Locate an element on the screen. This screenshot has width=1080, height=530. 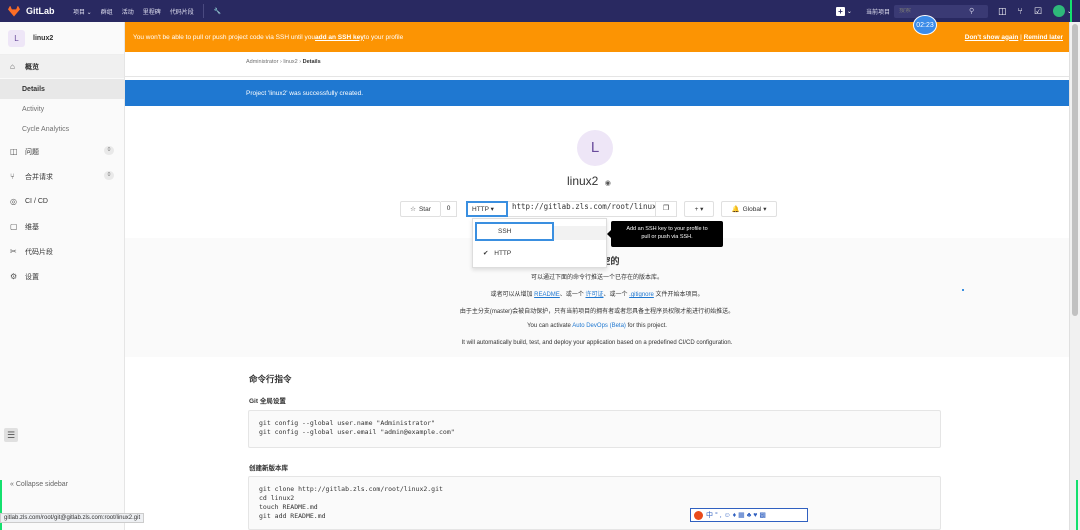
collapse-sidebar-button: « Collapse sidebar is located at coordinates (39, 484).